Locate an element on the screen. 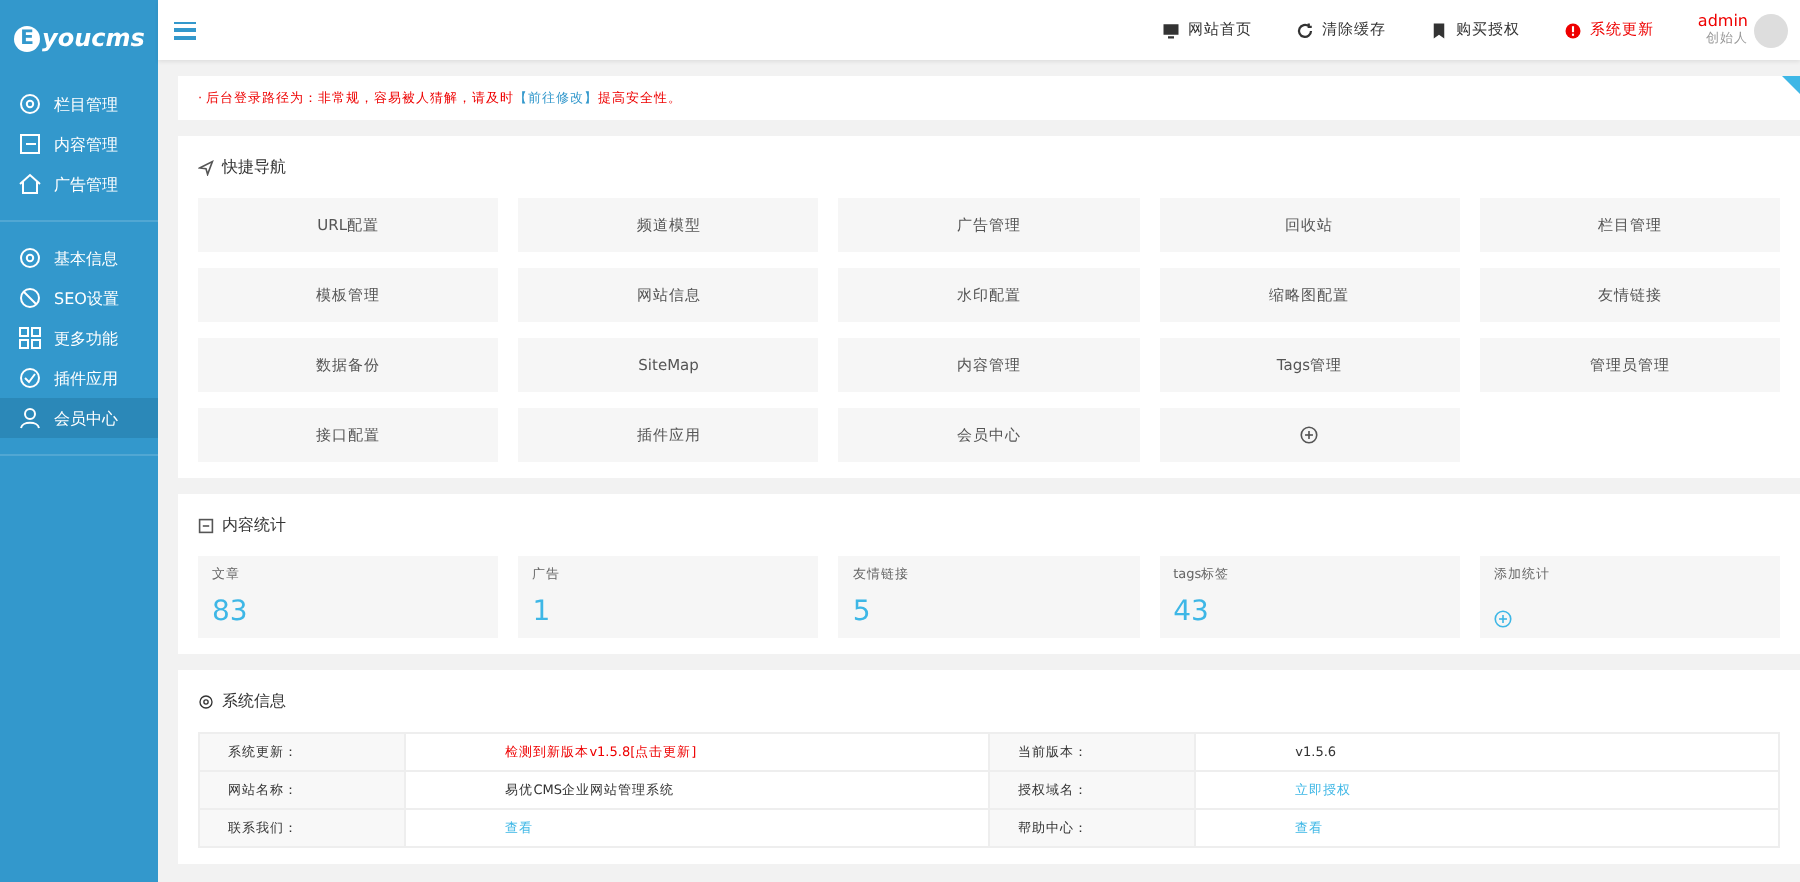 The height and width of the screenshot is (882, 1800). add-shortcut-tile is located at coordinates (1309, 435).